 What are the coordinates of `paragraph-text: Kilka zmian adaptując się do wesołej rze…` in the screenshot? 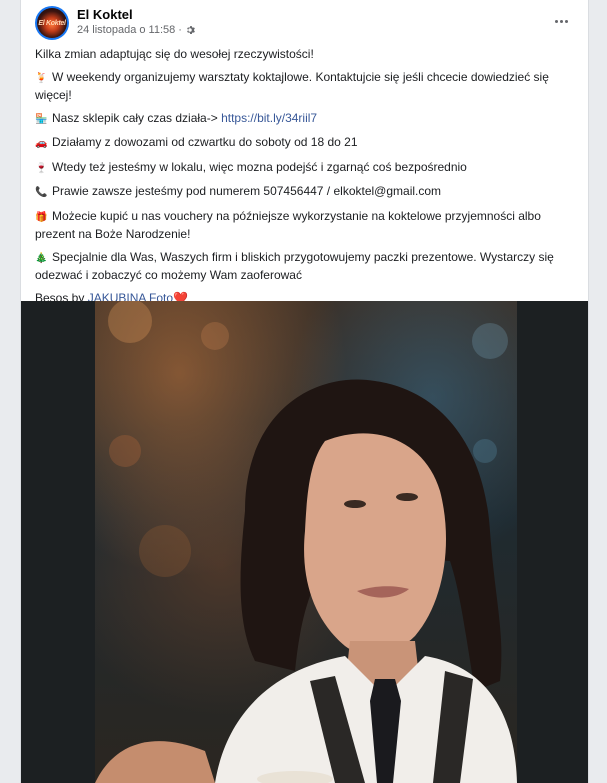 It's located at (174, 54).